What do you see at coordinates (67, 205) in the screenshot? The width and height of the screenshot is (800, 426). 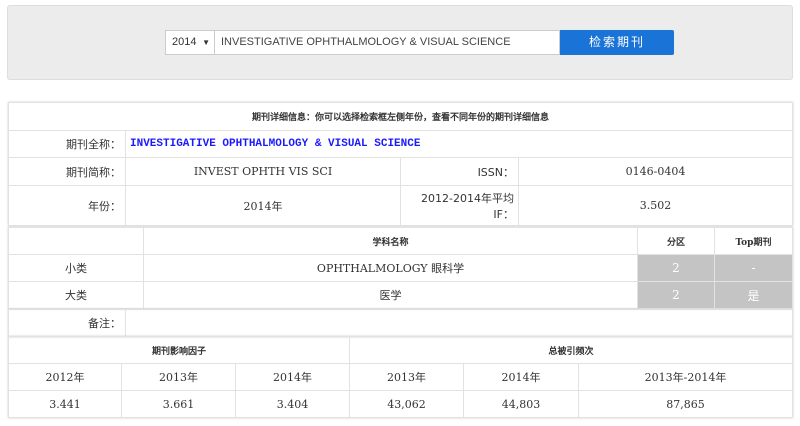 I see `year-label: 年份：` at bounding box center [67, 205].